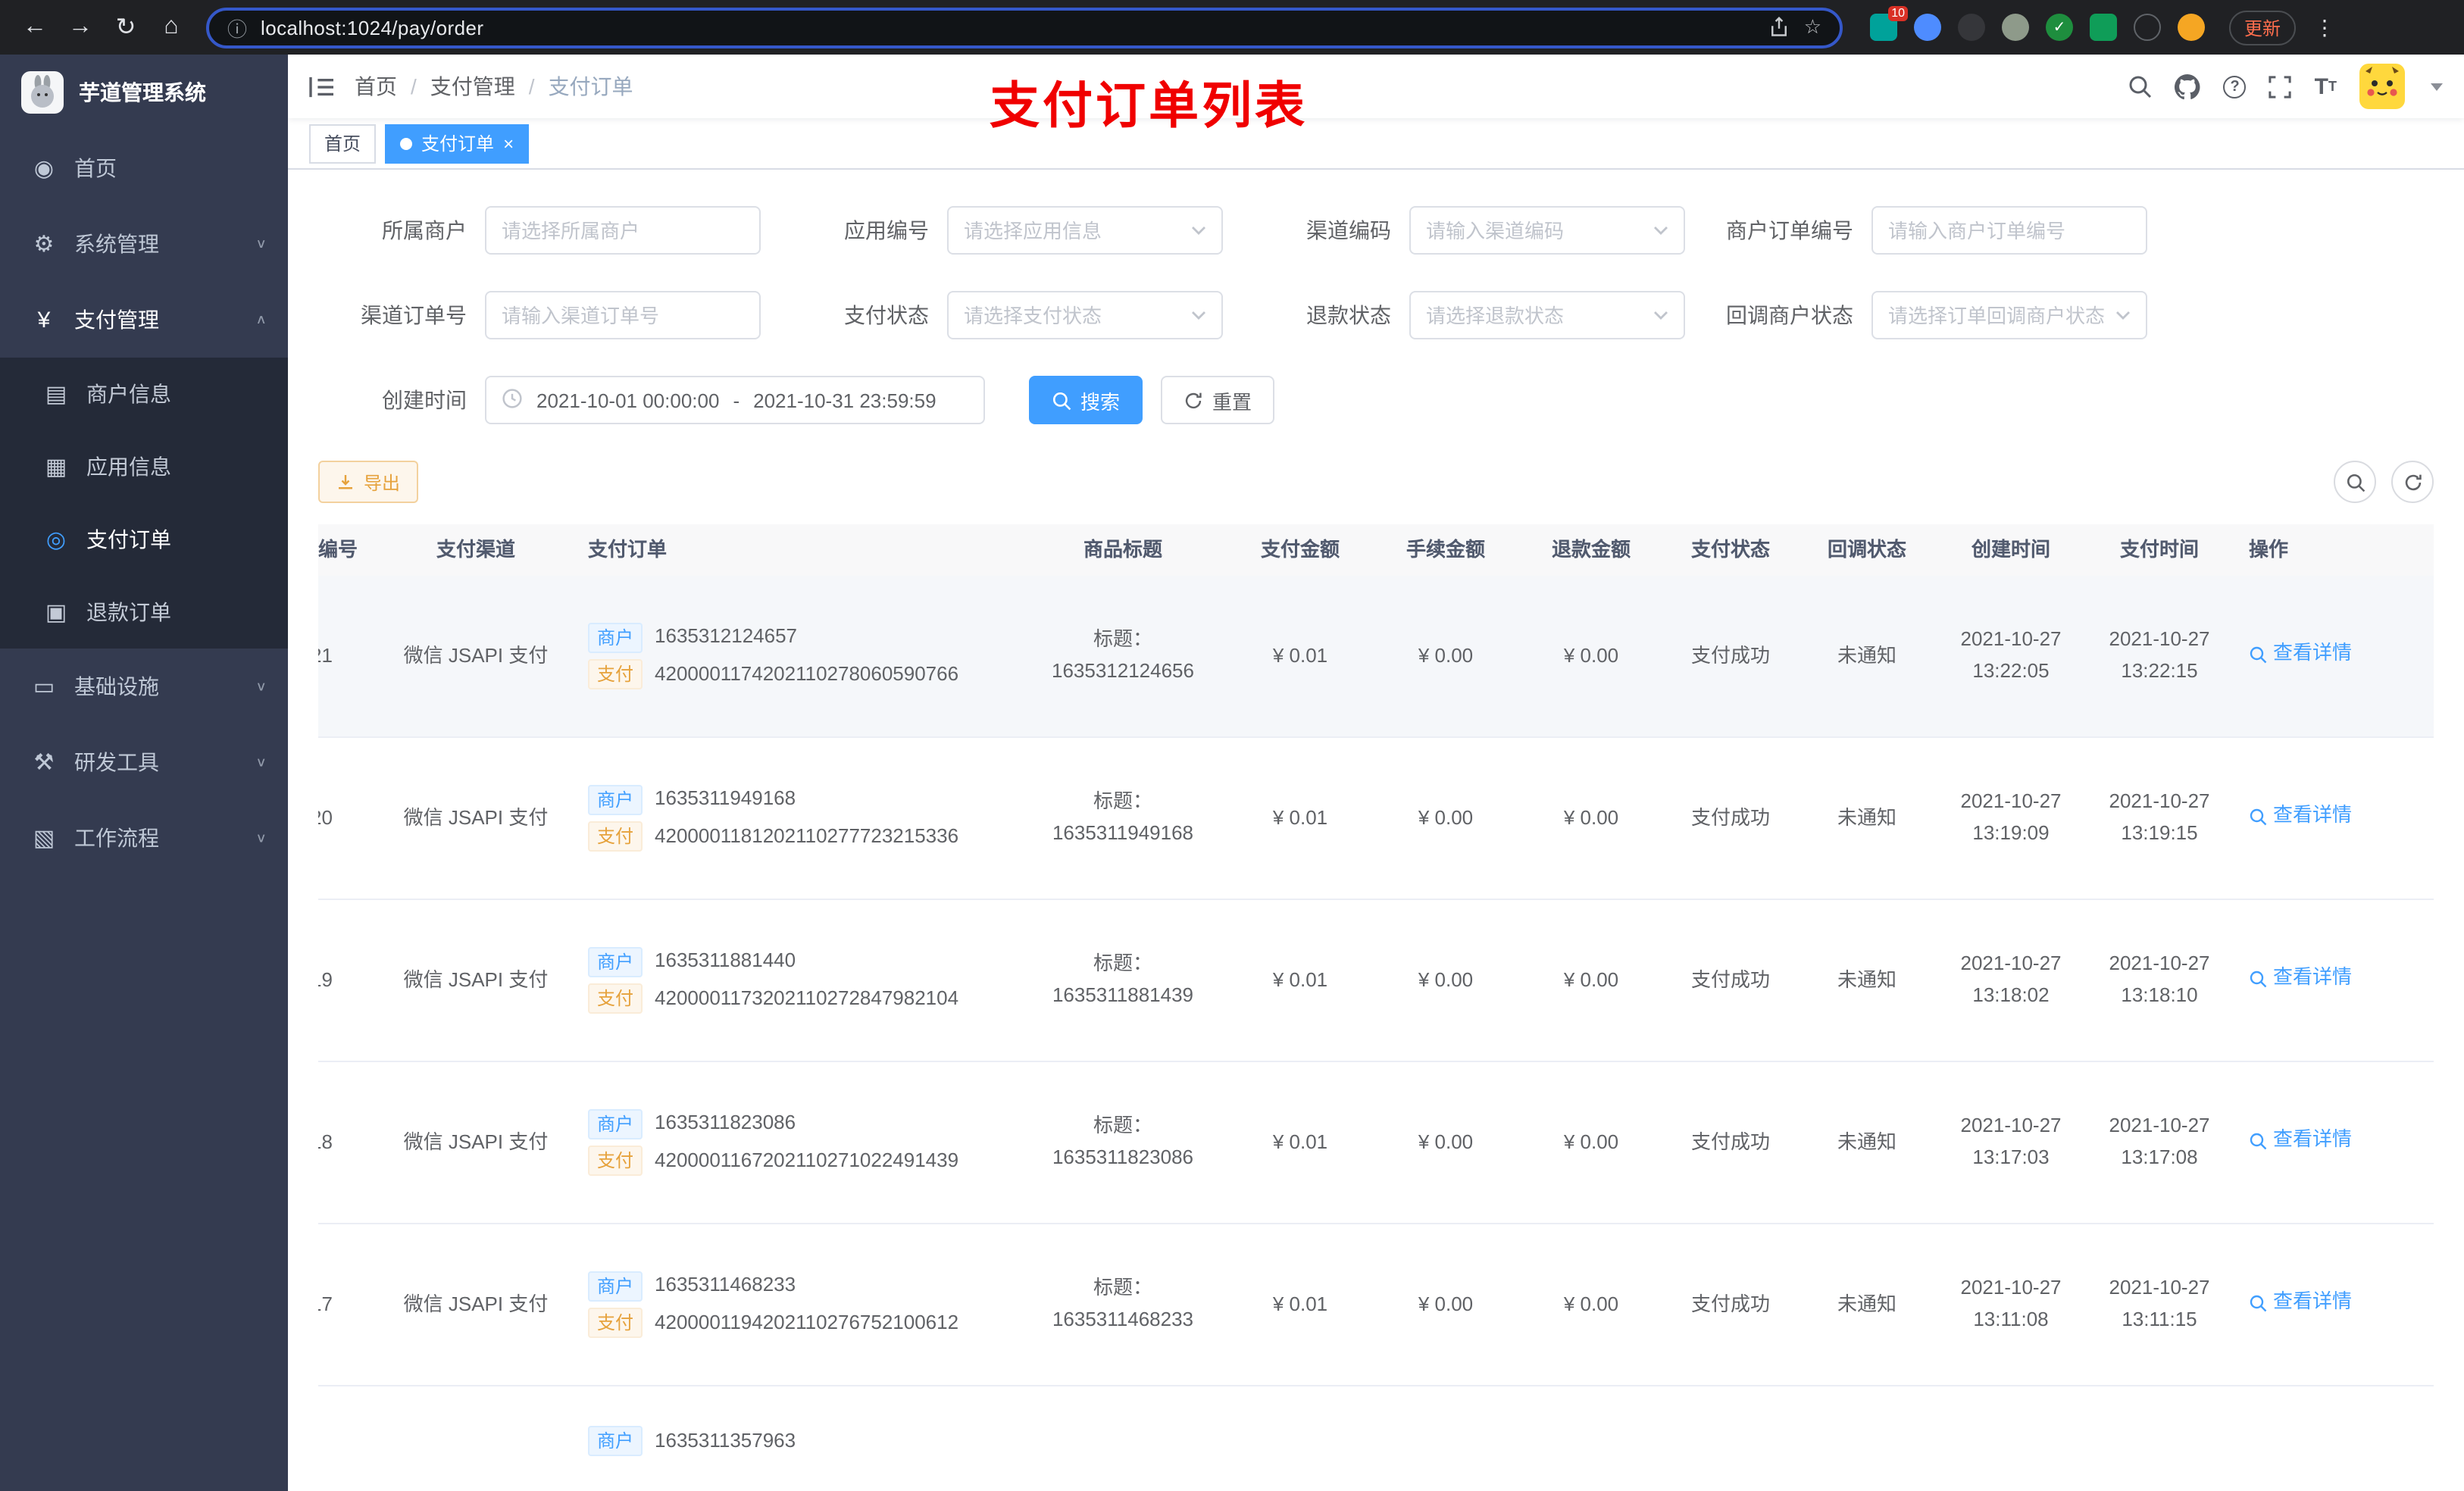 Image resolution: width=2464 pixels, height=1491 pixels. Describe the element at coordinates (1073, 230) in the screenshot. I see `app-filter-input` at that location.